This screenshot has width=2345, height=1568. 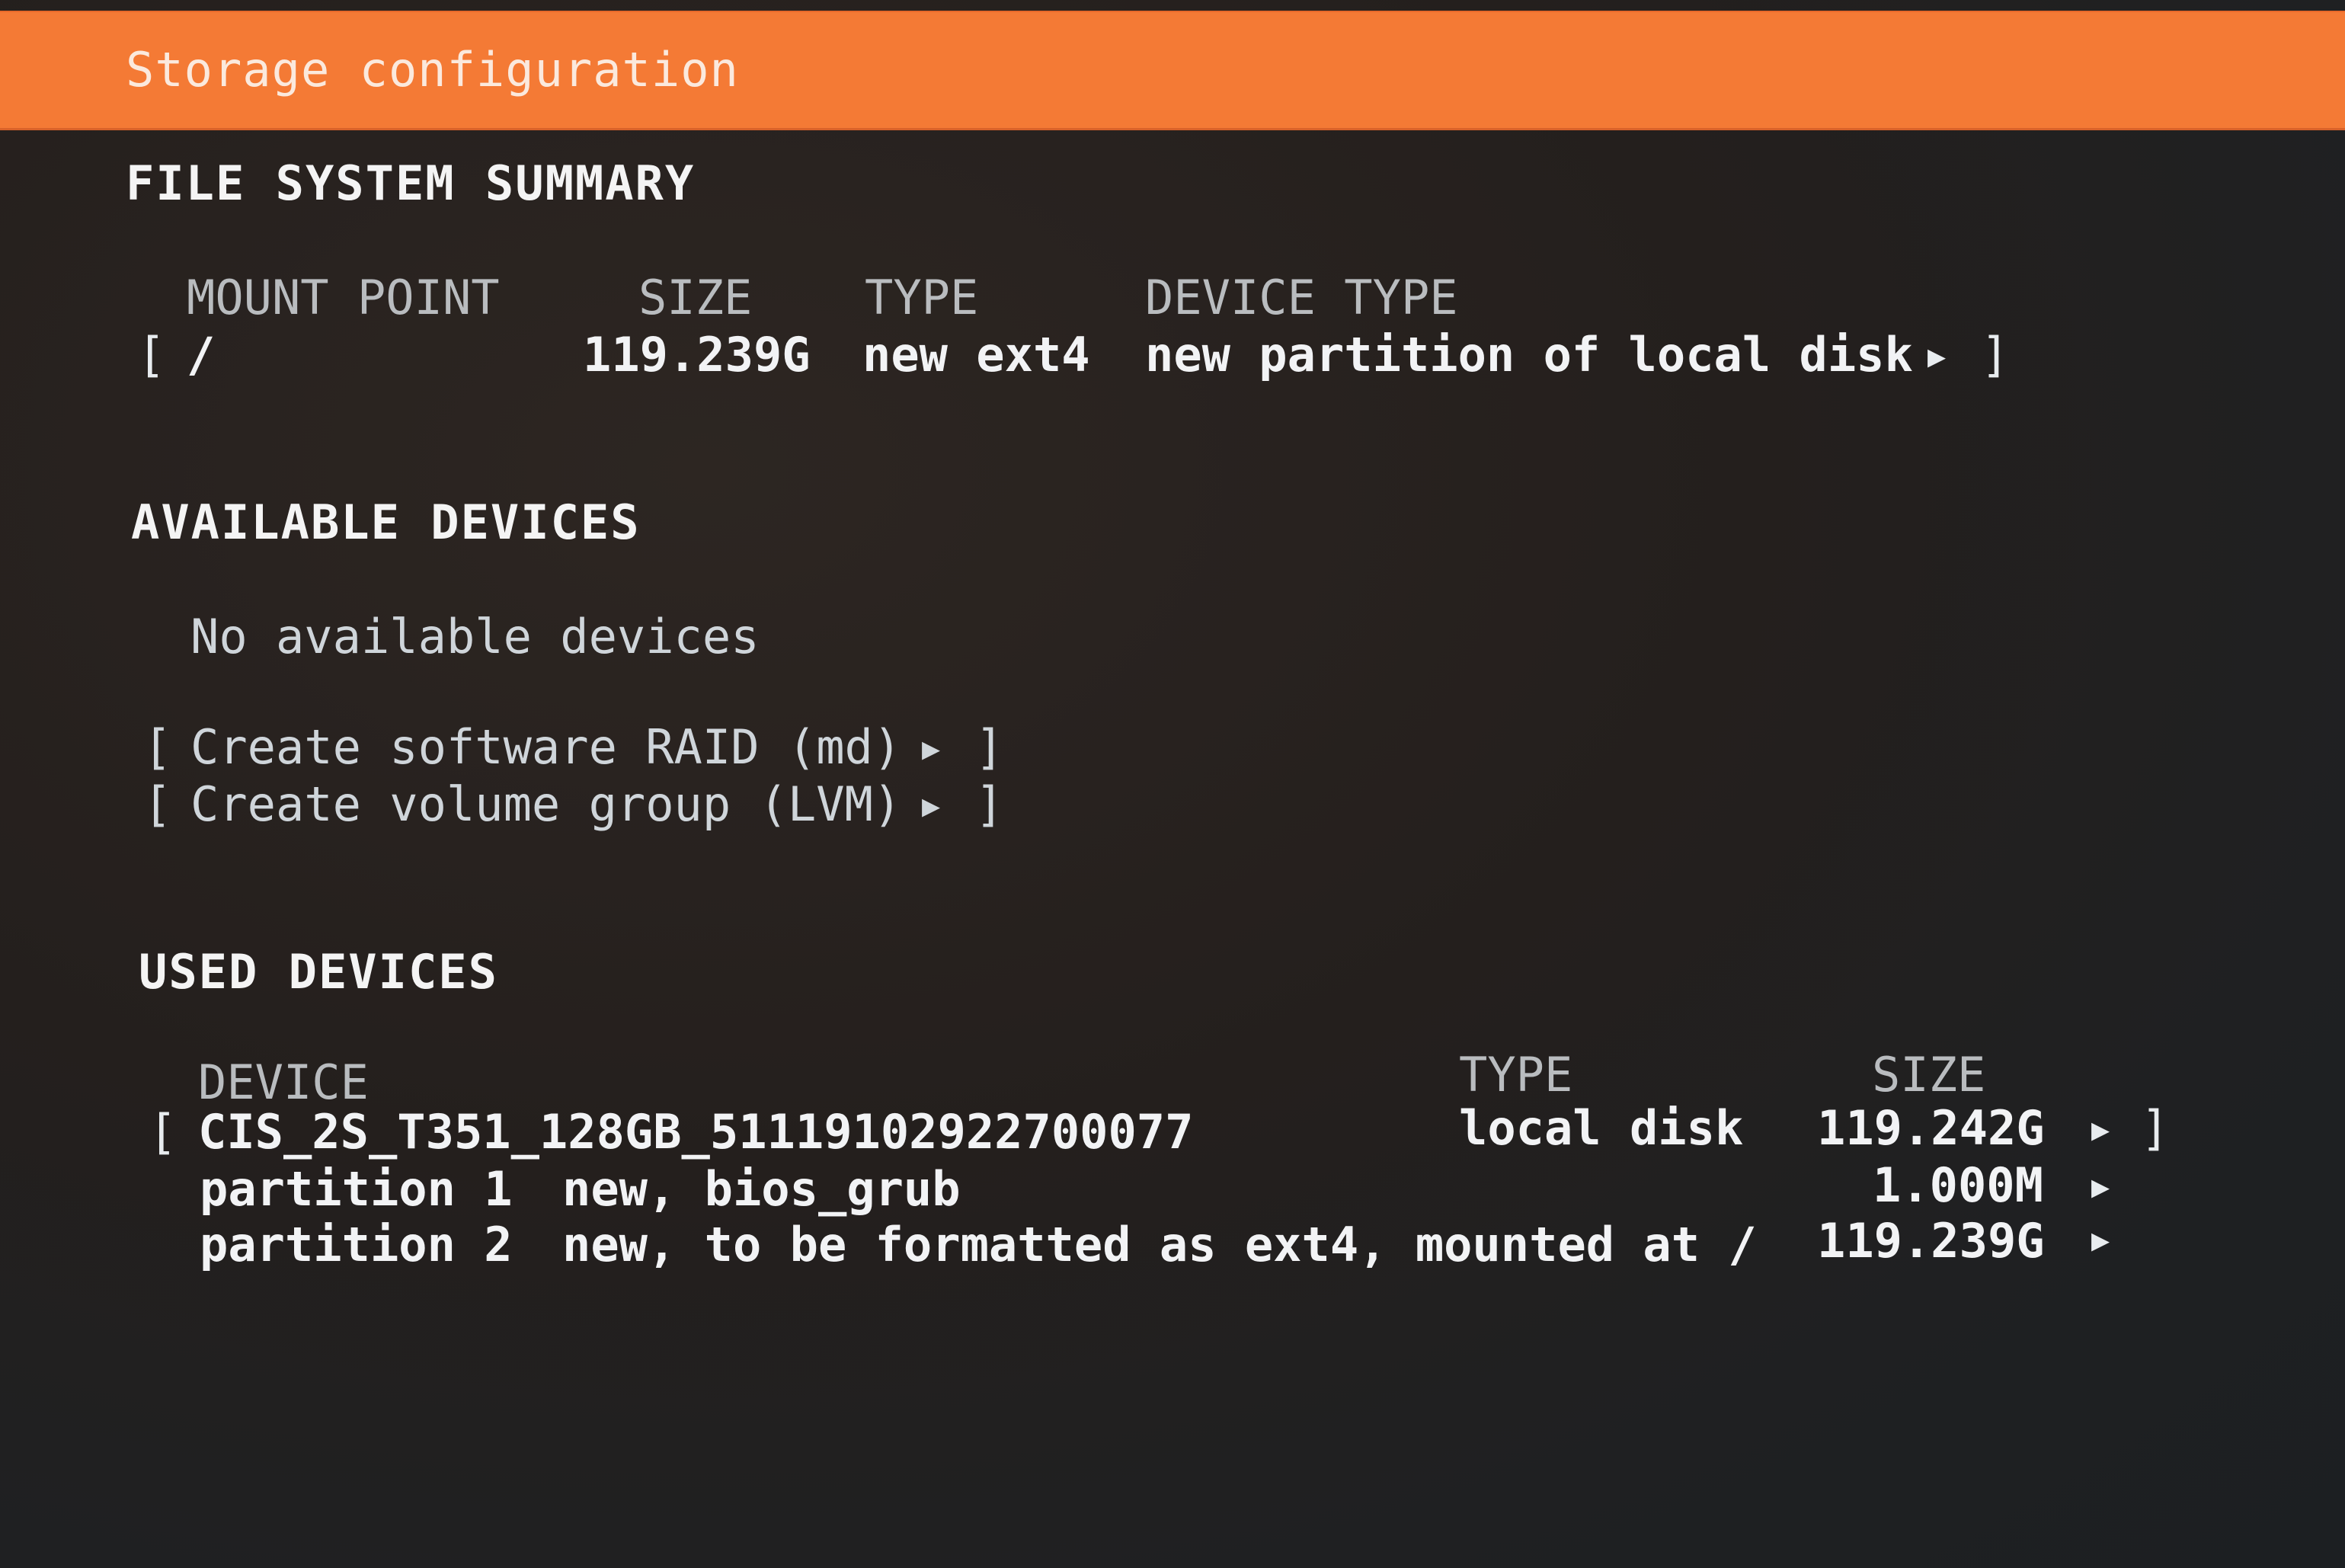 What do you see at coordinates (475, 636) in the screenshot?
I see `no-available-devices-message: No available devices` at bounding box center [475, 636].